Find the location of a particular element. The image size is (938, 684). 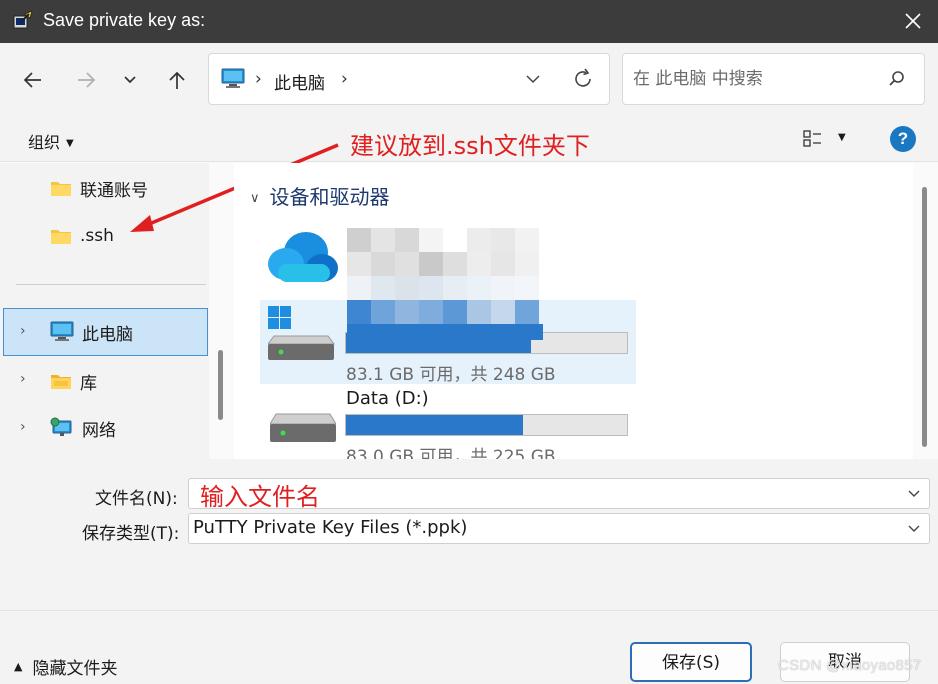

refresh-icon is located at coordinates (583, 79).